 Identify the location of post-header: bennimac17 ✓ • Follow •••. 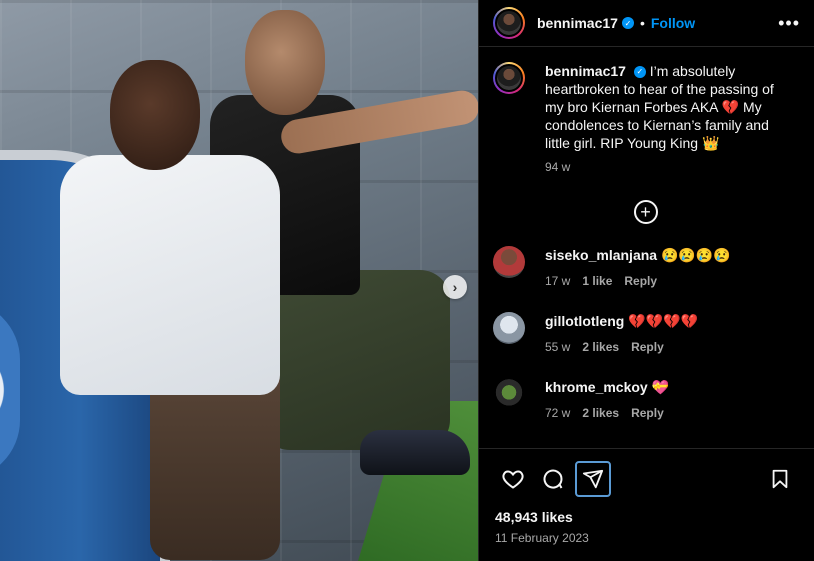
(646, 23).